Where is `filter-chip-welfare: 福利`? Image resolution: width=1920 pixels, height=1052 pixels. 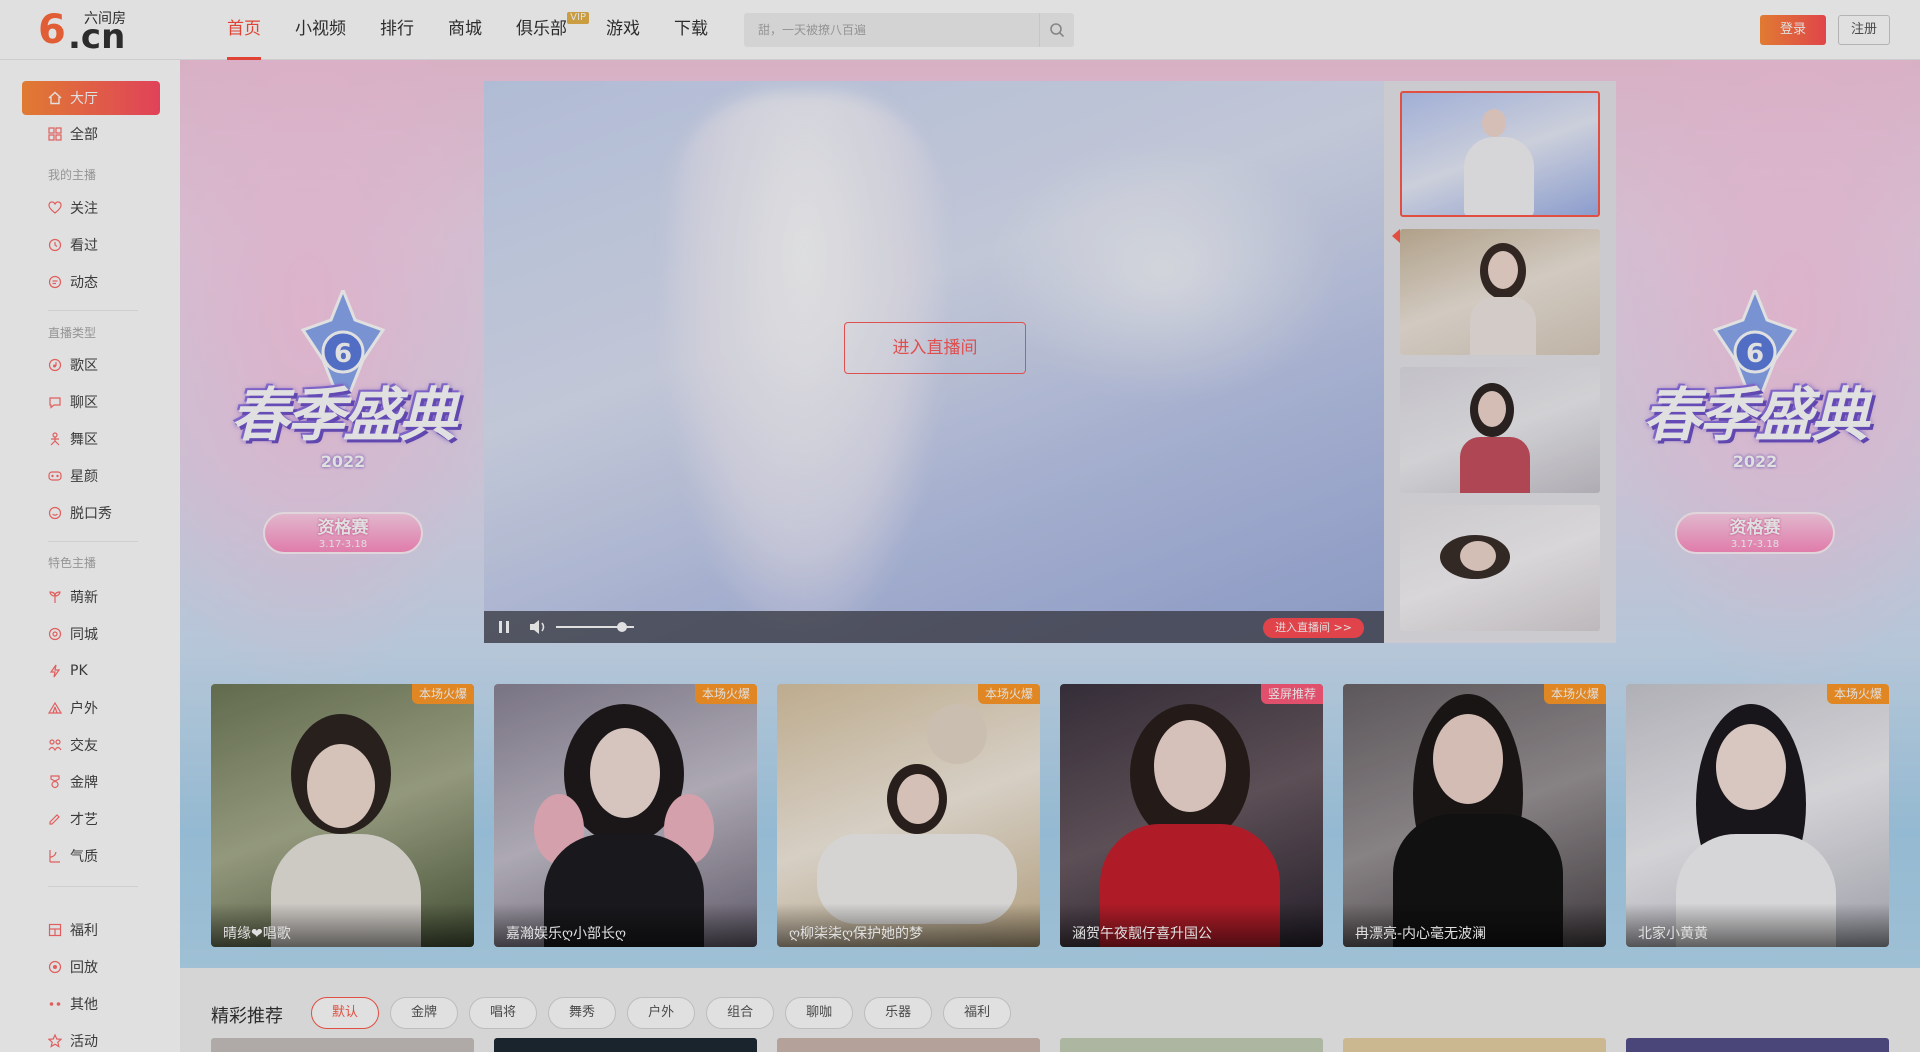 filter-chip-welfare: 福利 is located at coordinates (977, 1013).